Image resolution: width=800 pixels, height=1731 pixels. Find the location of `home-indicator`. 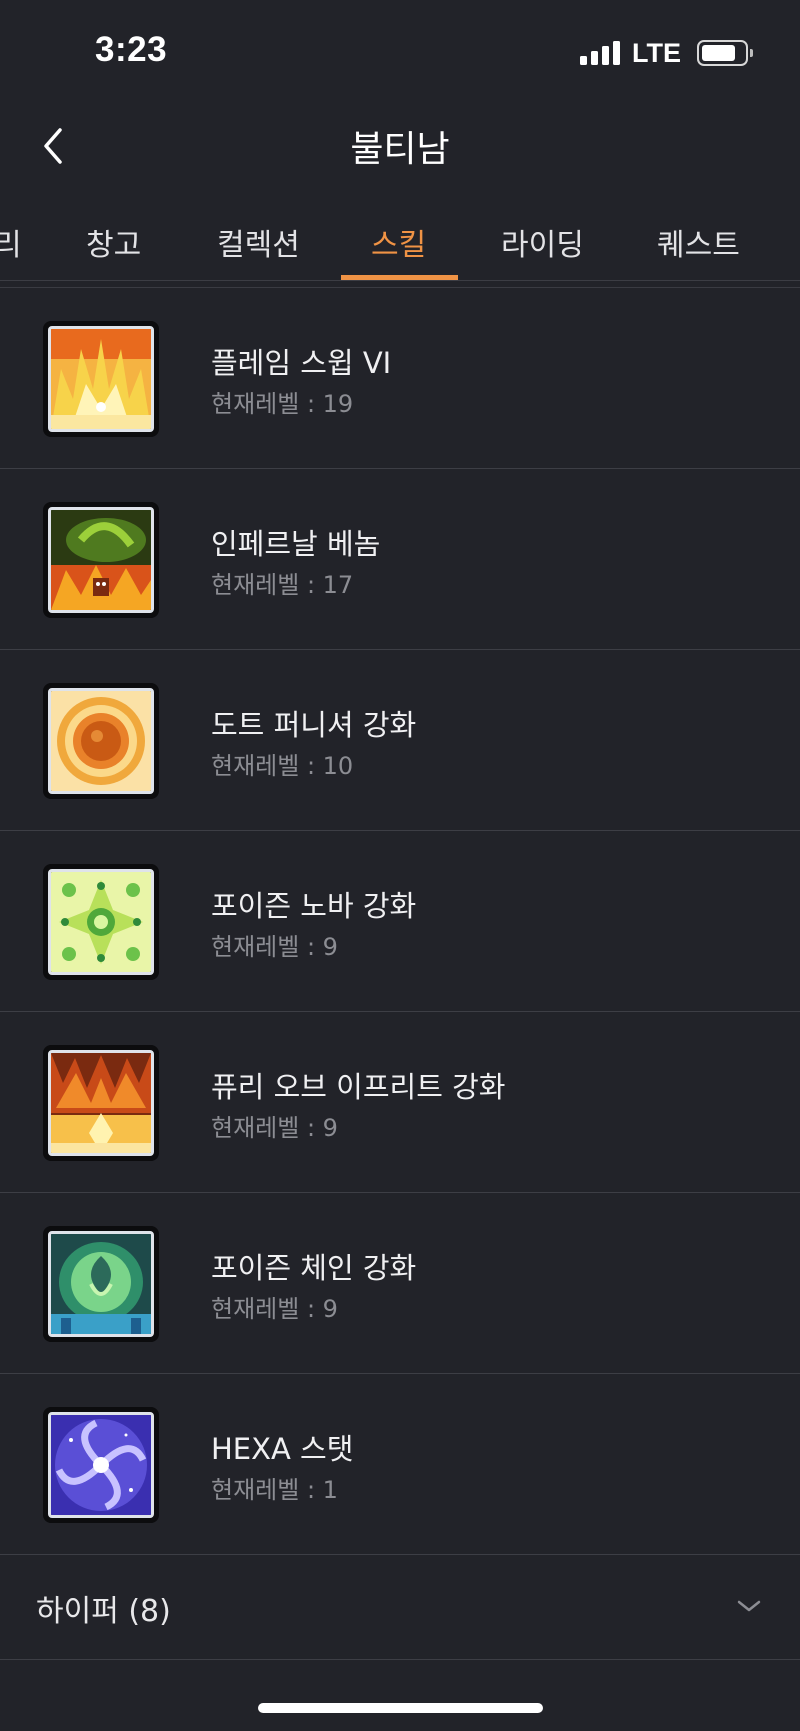

home-indicator is located at coordinates (400, 1708).